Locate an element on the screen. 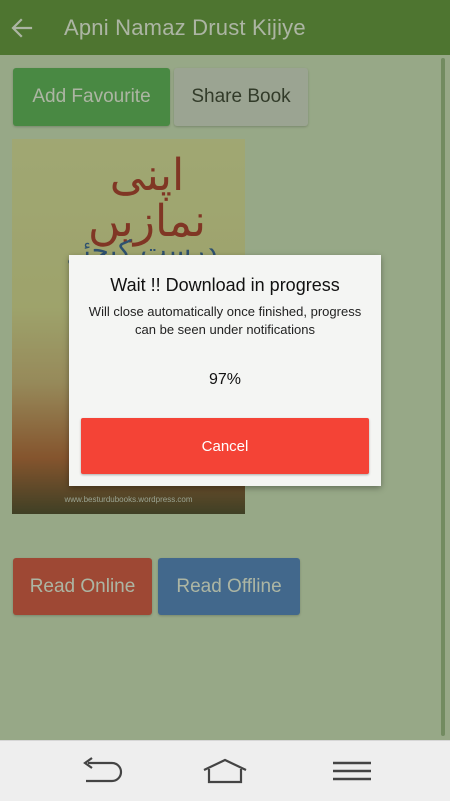  nav-back-button is located at coordinates (100, 771).